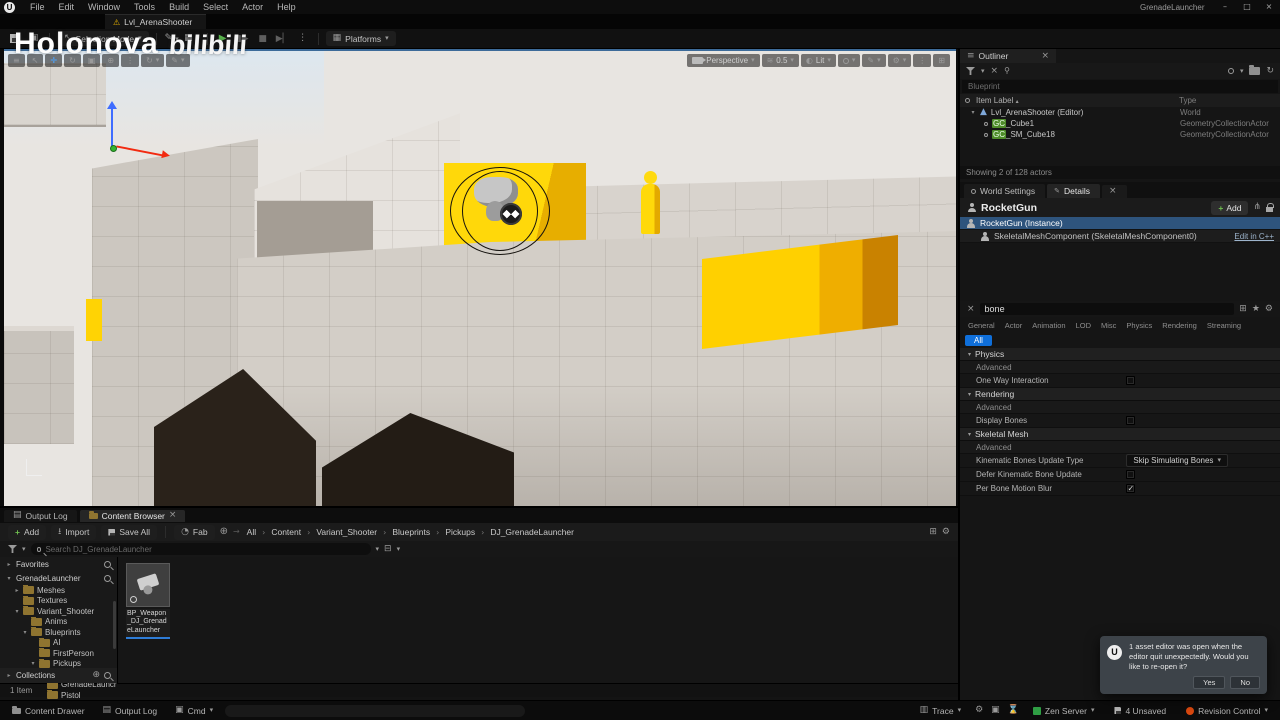 This screenshot has width=1280, height=720. Describe the element at coordinates (978, 340) in the screenshot. I see `cat-all-chip: All` at that location.